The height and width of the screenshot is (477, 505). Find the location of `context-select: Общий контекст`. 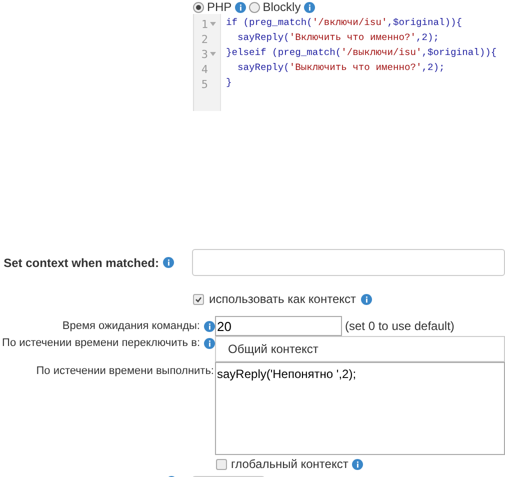

context-select: Общий контекст is located at coordinates (360, 349).